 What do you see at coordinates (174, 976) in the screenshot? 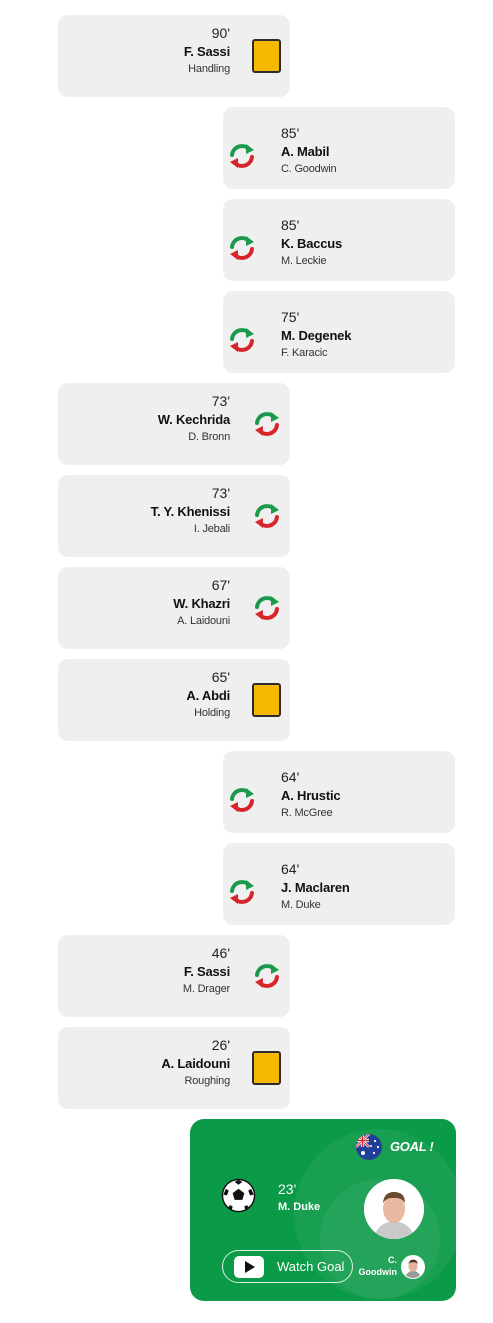
I see `event-card: 46' F. Sassi M. Drager` at bounding box center [174, 976].